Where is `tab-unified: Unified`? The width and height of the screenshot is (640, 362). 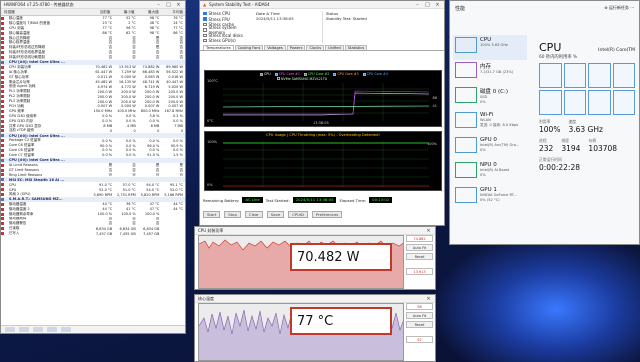
tab-unified: Unified is located at coordinates (334, 48).